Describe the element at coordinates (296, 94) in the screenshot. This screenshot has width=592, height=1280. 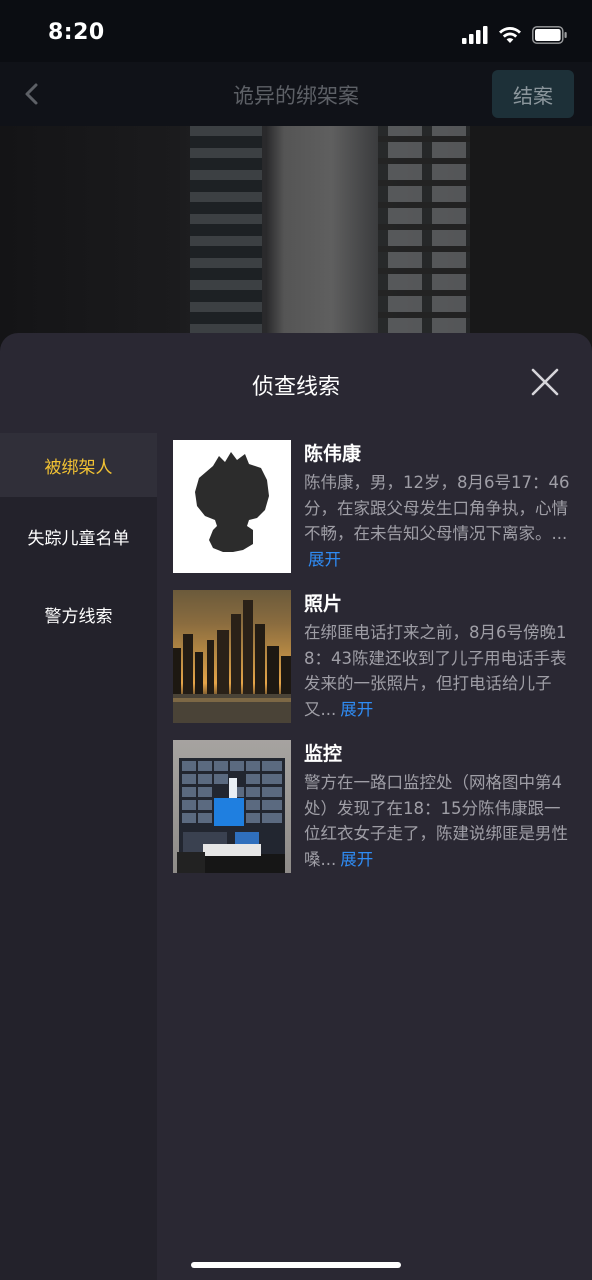
I see `nav-bar: 诡异的绑架案 结案` at that location.